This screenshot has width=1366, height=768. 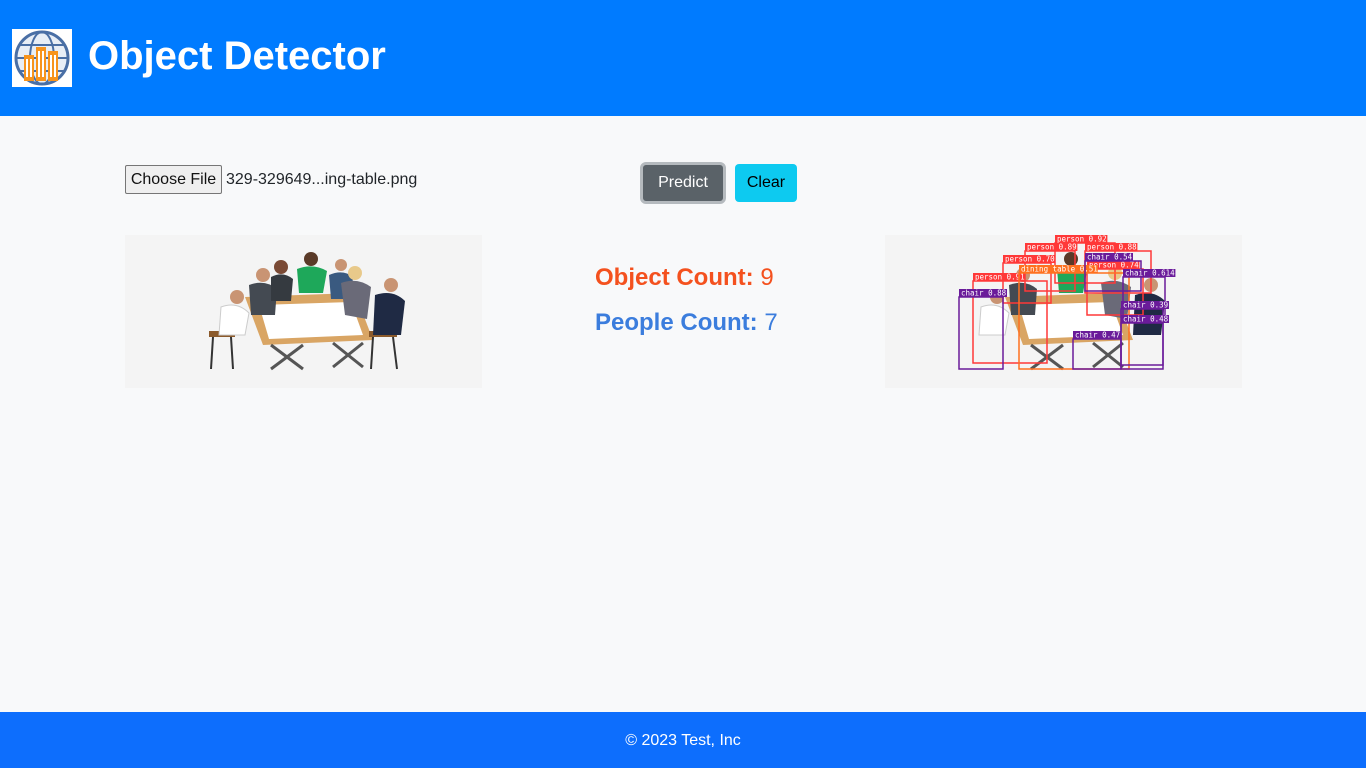 What do you see at coordinates (1150, 273) in the screenshot?
I see `detection-label: chair 0.614` at bounding box center [1150, 273].